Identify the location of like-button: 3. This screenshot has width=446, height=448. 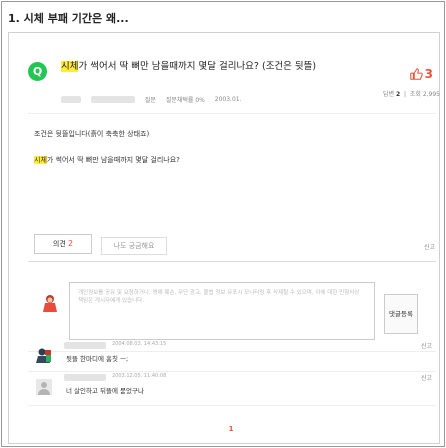
(402, 72).